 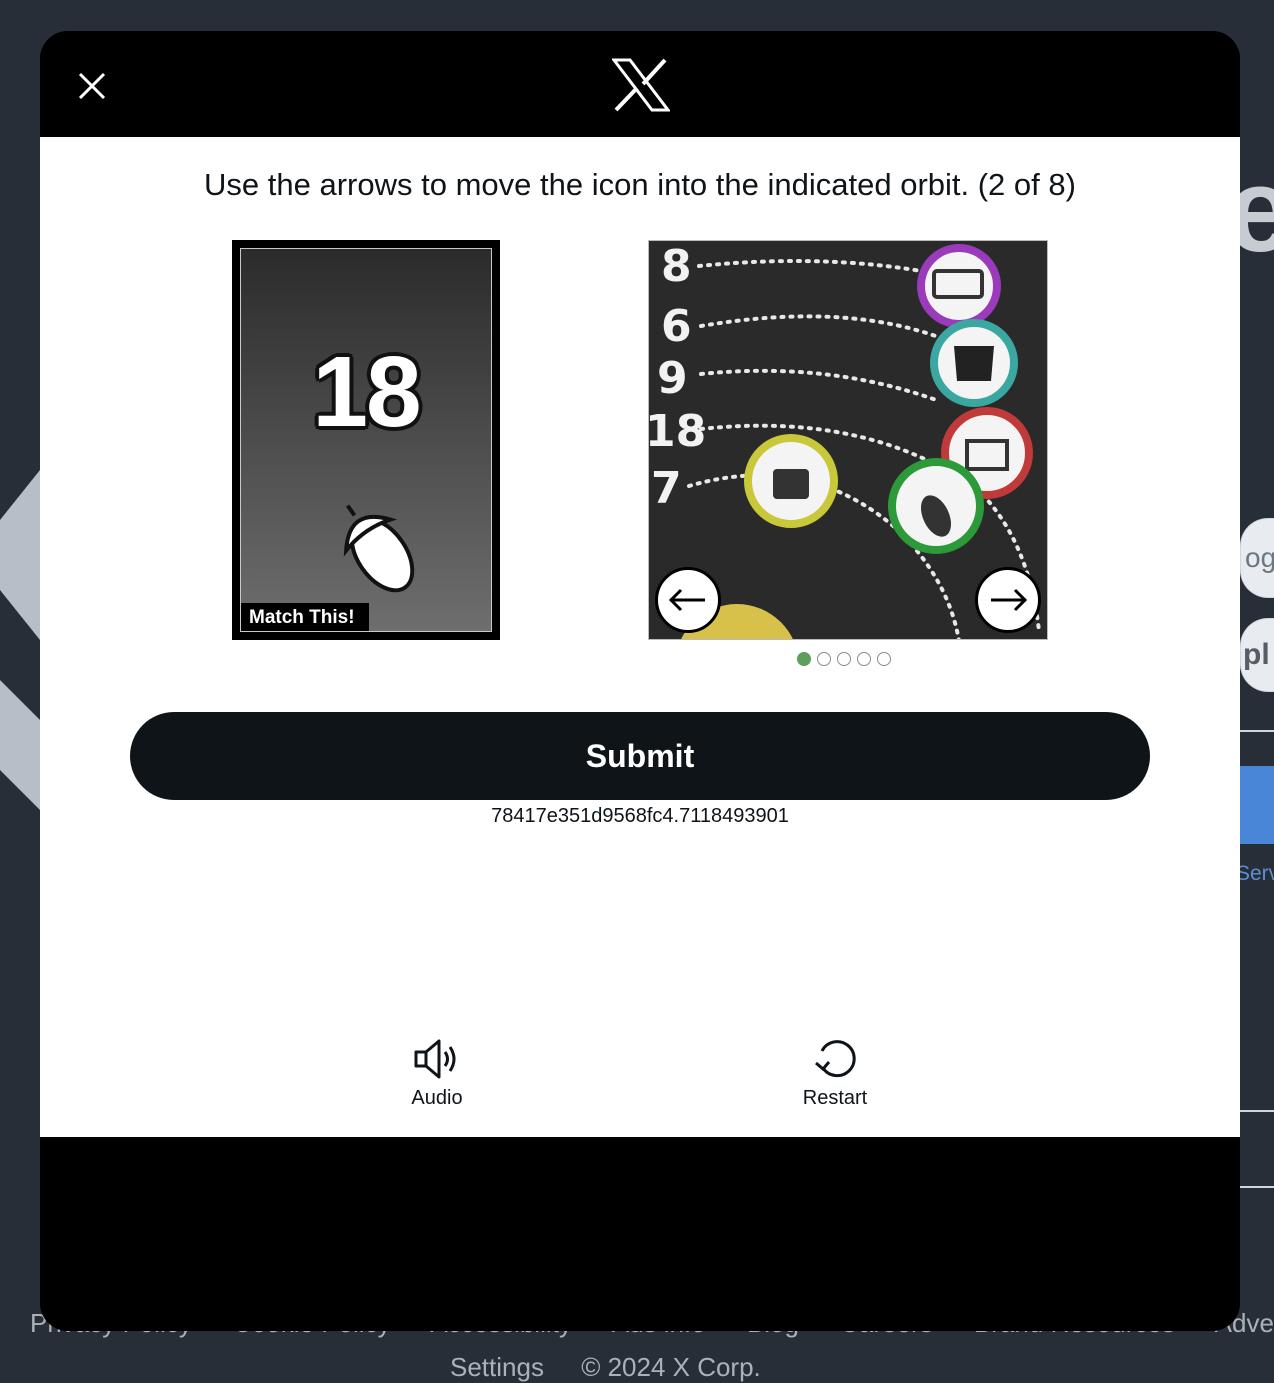 What do you see at coordinates (676, 326) in the screenshot?
I see `orbit-label: 6` at bounding box center [676, 326].